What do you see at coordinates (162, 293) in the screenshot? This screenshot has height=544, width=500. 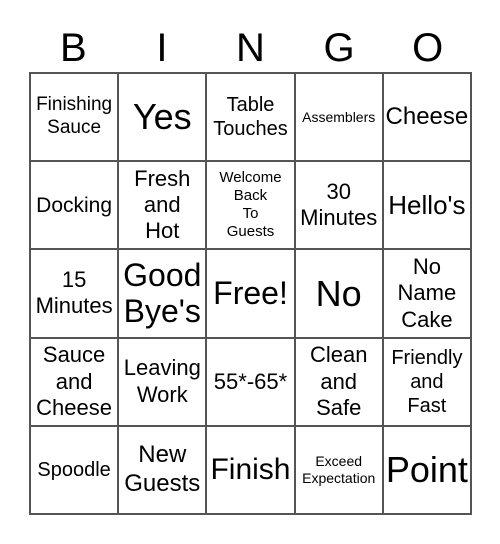 I see `bingo-cell: Good Bye's` at bounding box center [162, 293].